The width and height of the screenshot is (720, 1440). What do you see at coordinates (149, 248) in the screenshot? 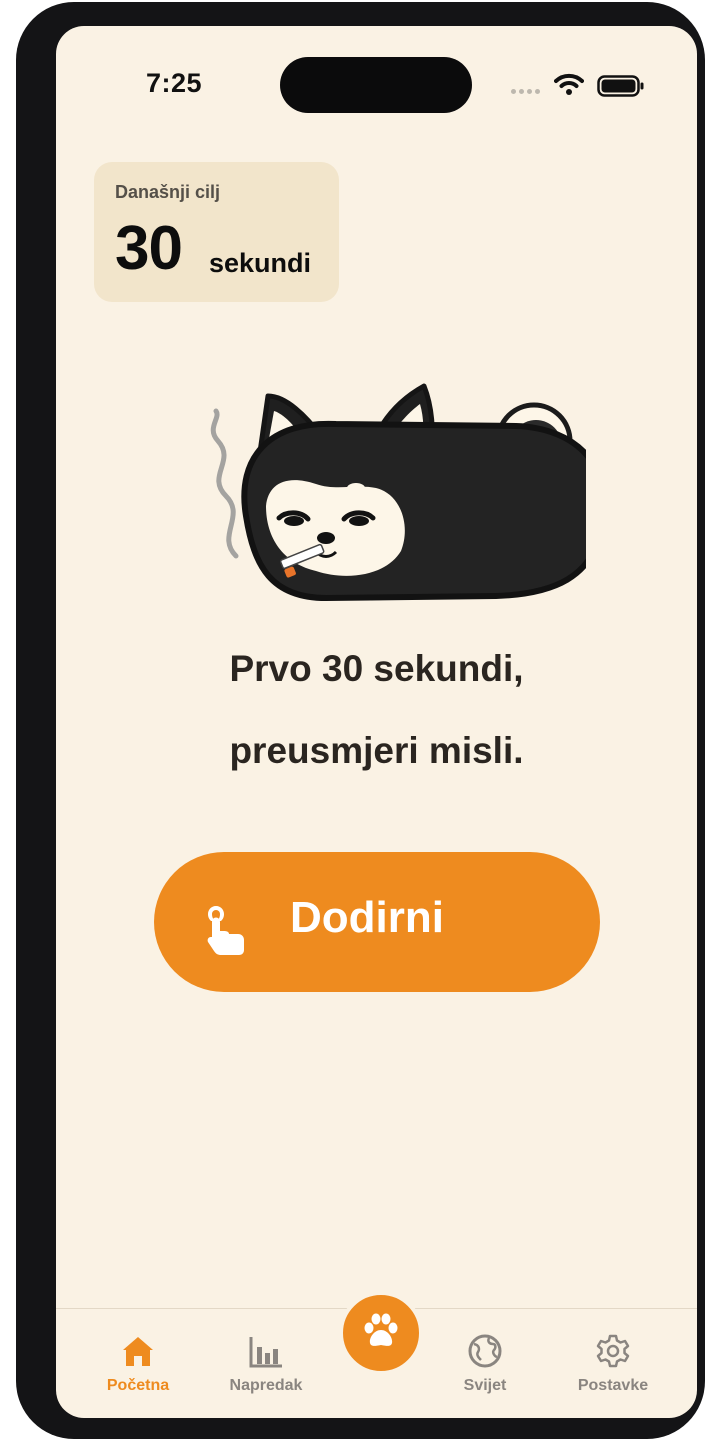
I see `goal-value: 30` at bounding box center [149, 248].